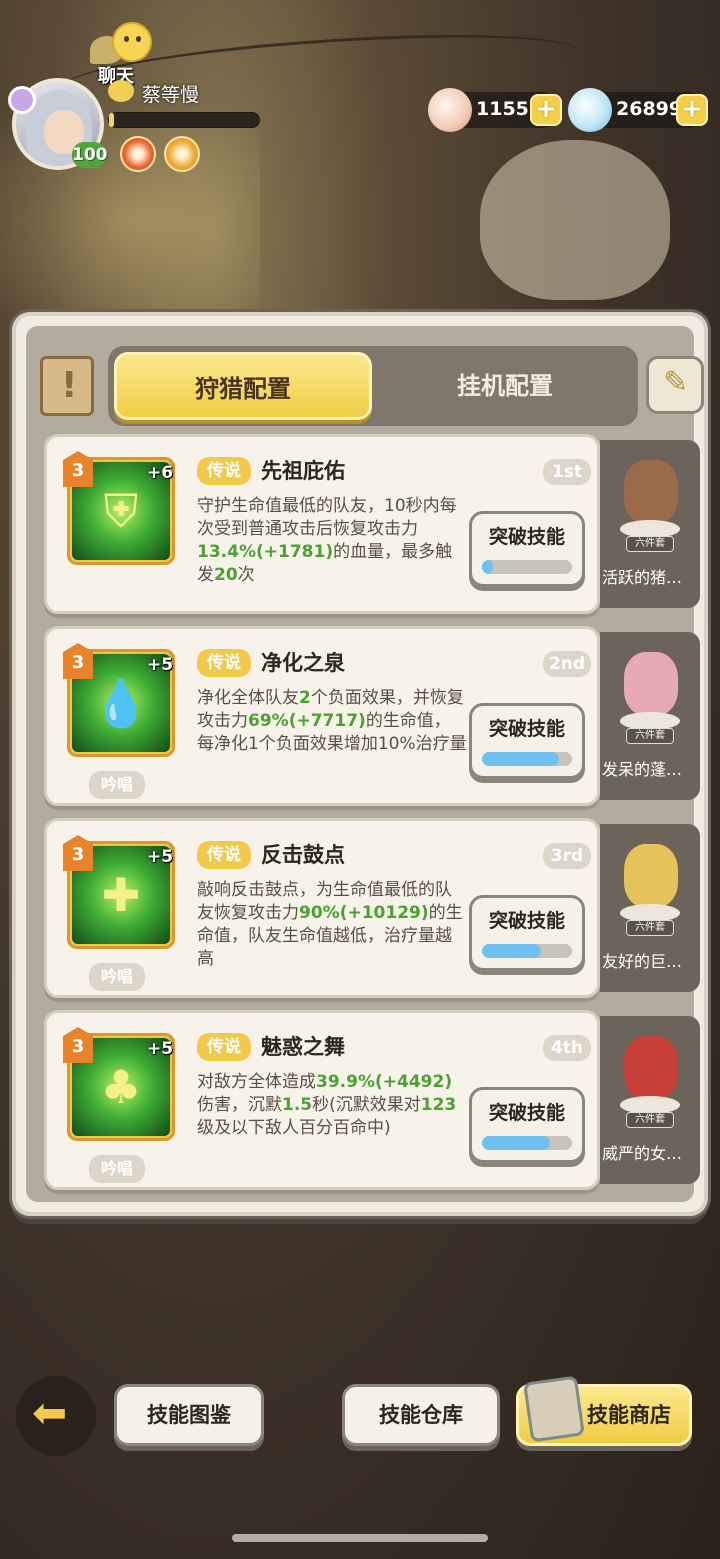  I want to click on skill-rank-badge: 3rd, so click(567, 856).